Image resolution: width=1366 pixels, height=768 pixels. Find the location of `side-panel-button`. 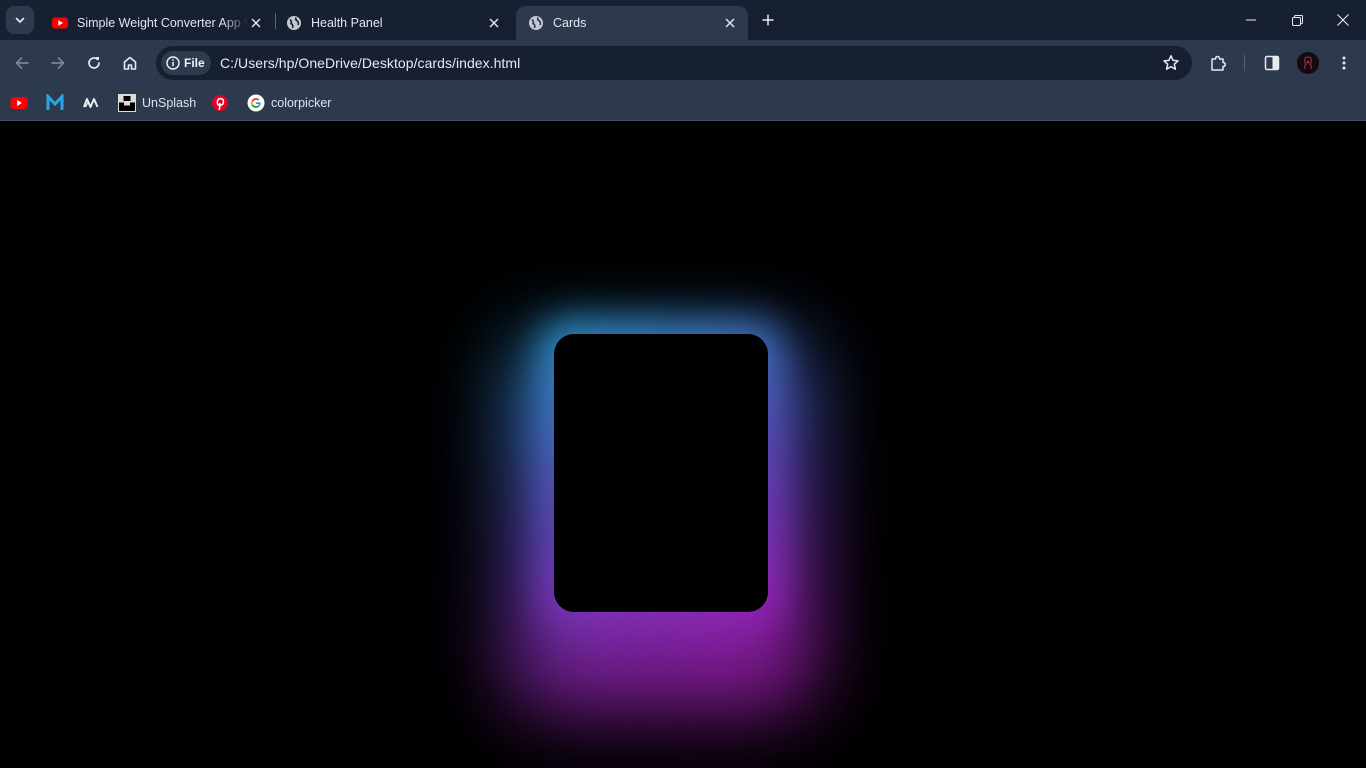

side-panel-button is located at coordinates (1272, 63).